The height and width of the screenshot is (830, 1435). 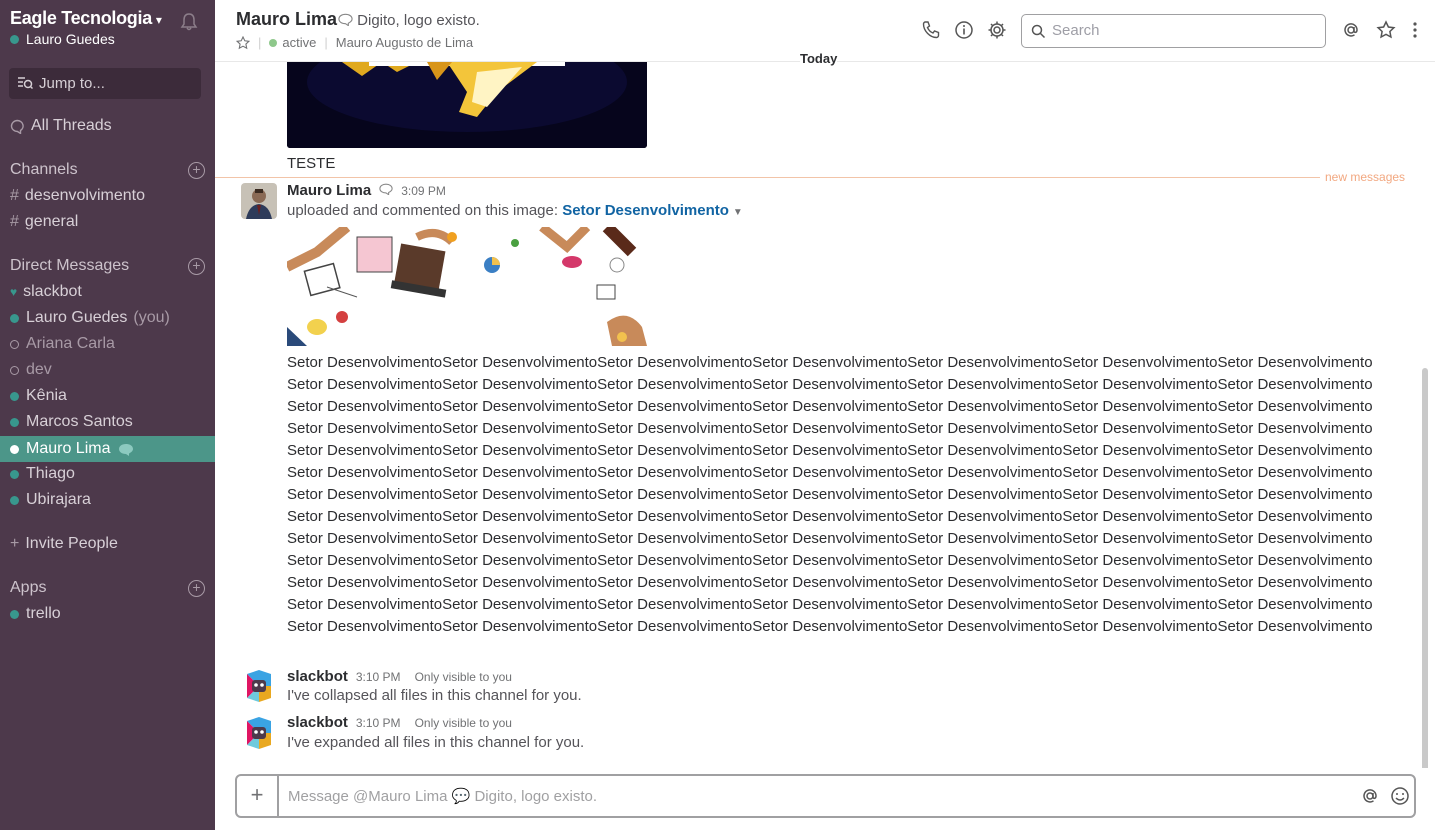 I want to click on dm-name: slackbot, so click(x=52, y=291).